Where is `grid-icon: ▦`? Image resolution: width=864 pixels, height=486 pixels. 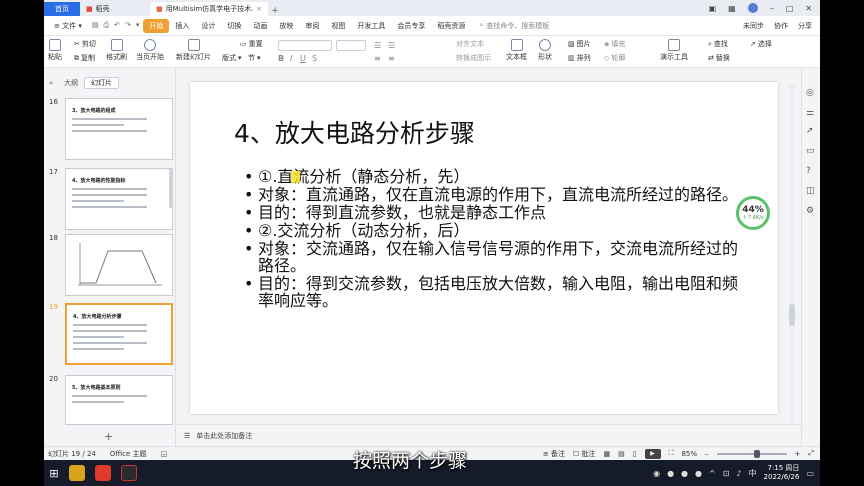
grid-icon: ▦ is located at coordinates (732, 8).